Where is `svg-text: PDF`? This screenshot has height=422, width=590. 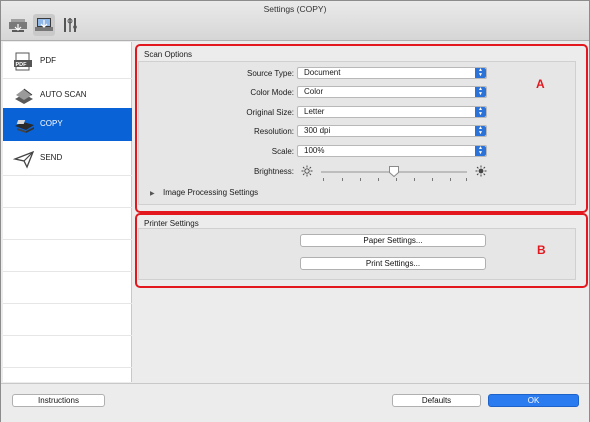
svg-text: PDF is located at coordinates (22, 65).